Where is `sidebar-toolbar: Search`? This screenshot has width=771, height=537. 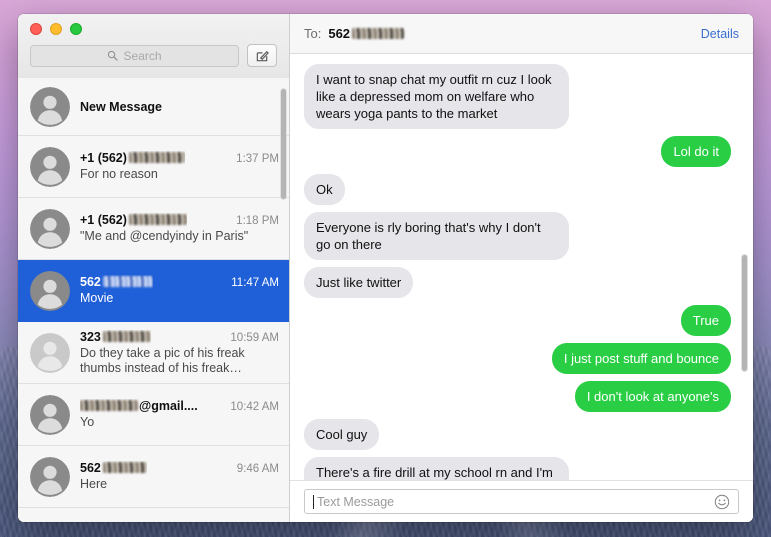
sidebar-toolbar: Search is located at coordinates (153, 46).